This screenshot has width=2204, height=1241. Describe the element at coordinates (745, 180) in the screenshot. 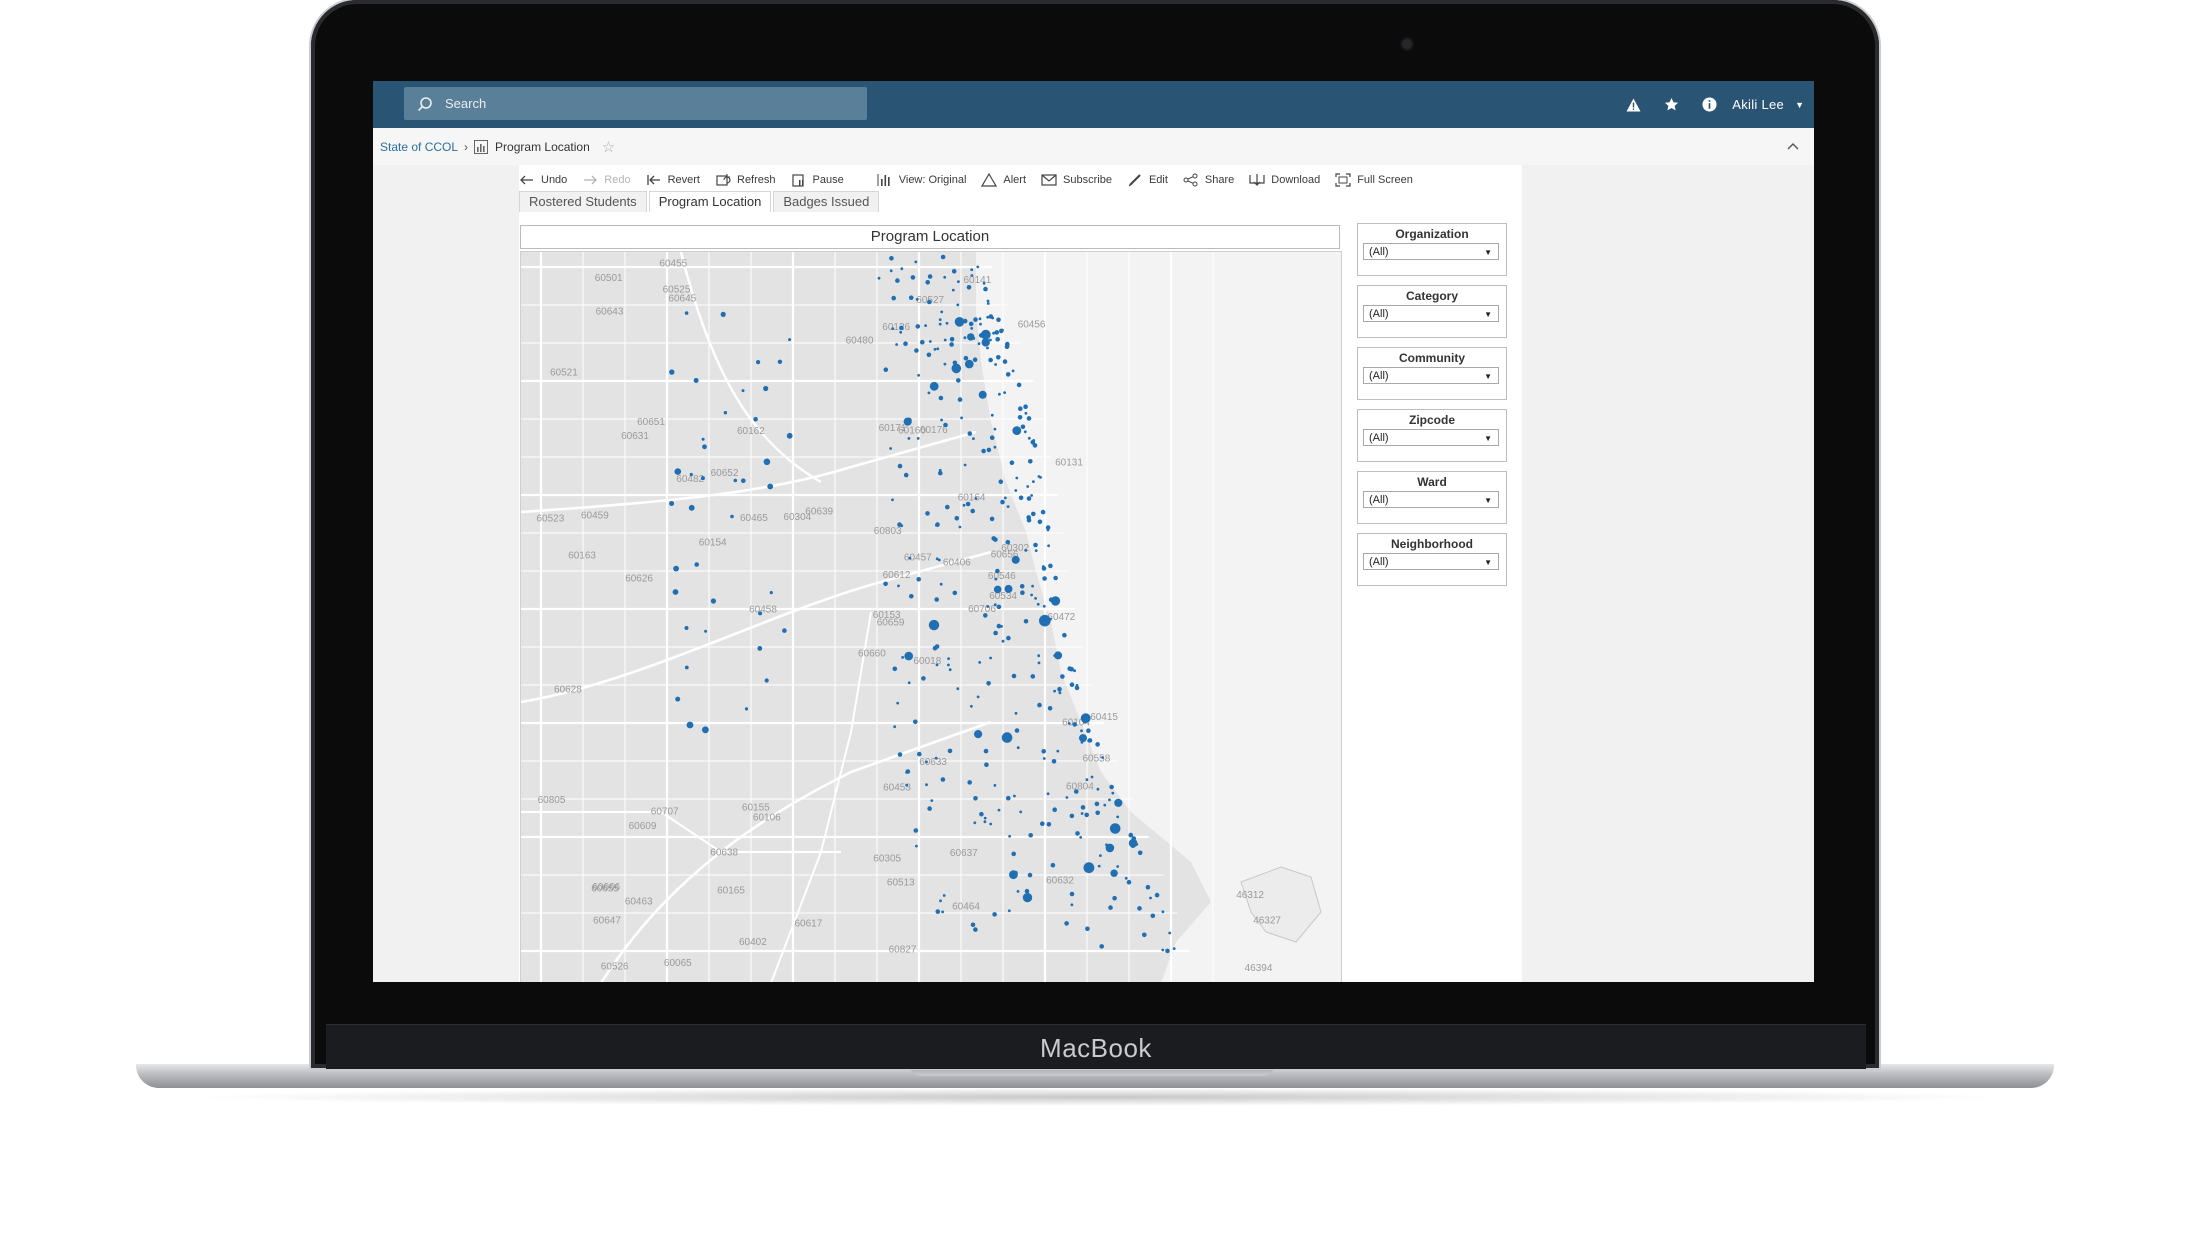

I see `refresh-button: Refresh` at that location.